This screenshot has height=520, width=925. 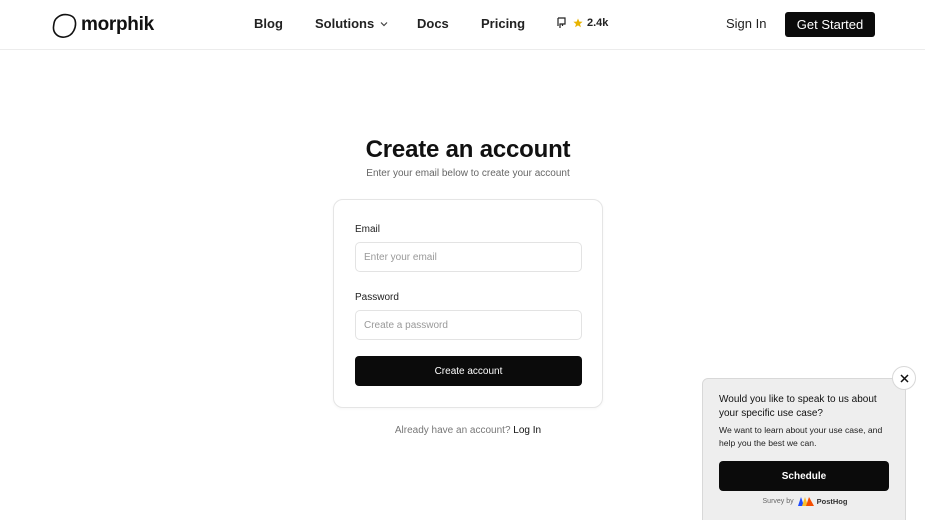 What do you see at coordinates (746, 23) in the screenshot?
I see `sign-in-link: Sign In` at bounding box center [746, 23].